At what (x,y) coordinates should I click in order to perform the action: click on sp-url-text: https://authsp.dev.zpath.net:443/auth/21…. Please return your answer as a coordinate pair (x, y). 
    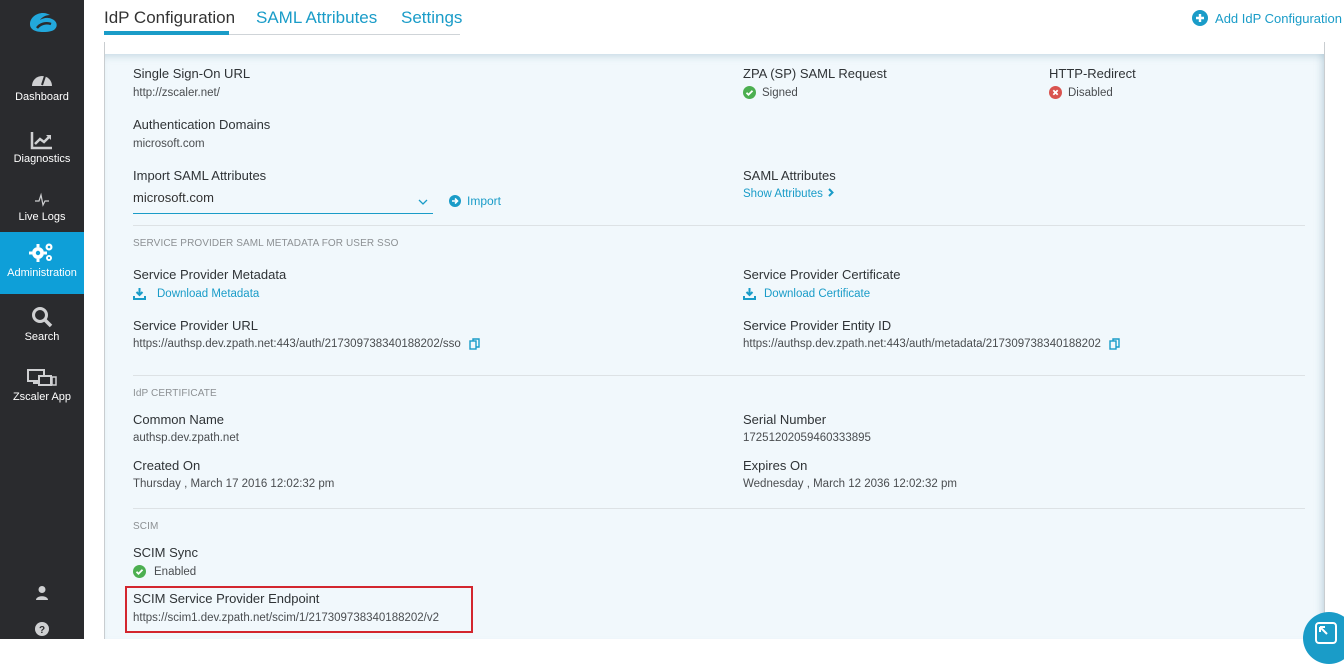
    Looking at the image, I should click on (297, 344).